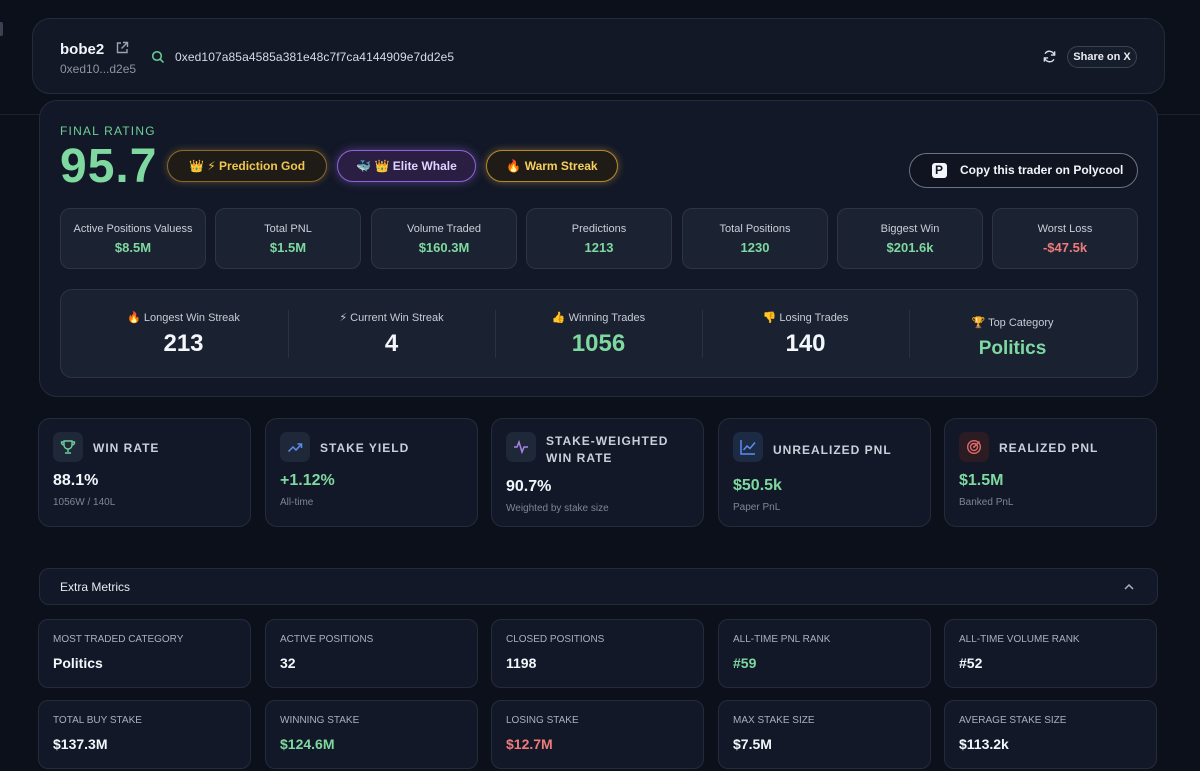  What do you see at coordinates (748, 447) in the screenshot?
I see `chart-line-icon` at bounding box center [748, 447].